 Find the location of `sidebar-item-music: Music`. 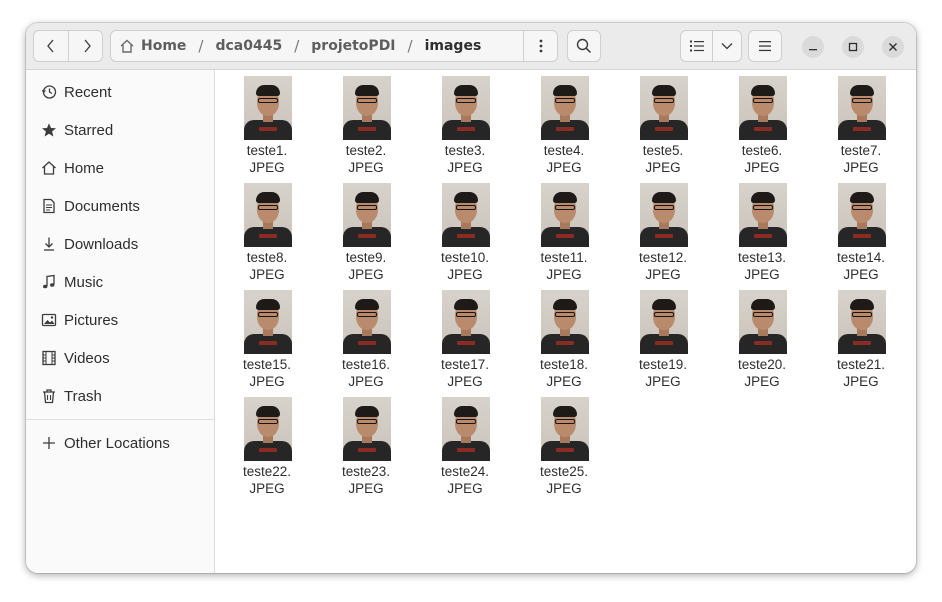

sidebar-item-music: Music is located at coordinates (120, 282).